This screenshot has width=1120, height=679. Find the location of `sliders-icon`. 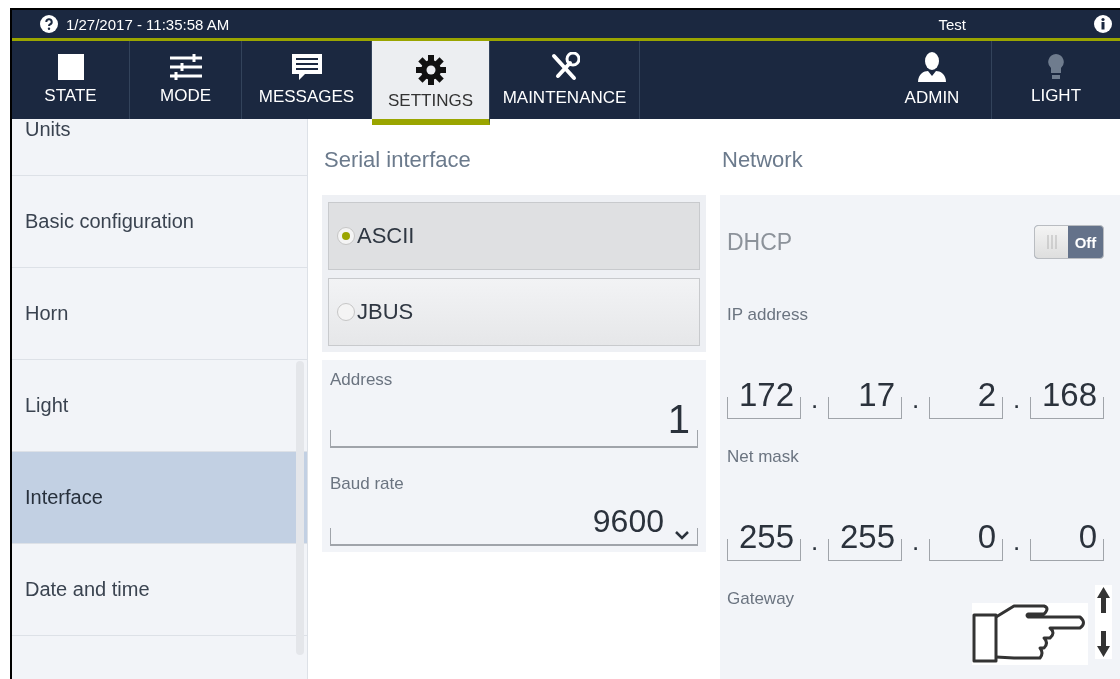

sliders-icon is located at coordinates (185, 67).